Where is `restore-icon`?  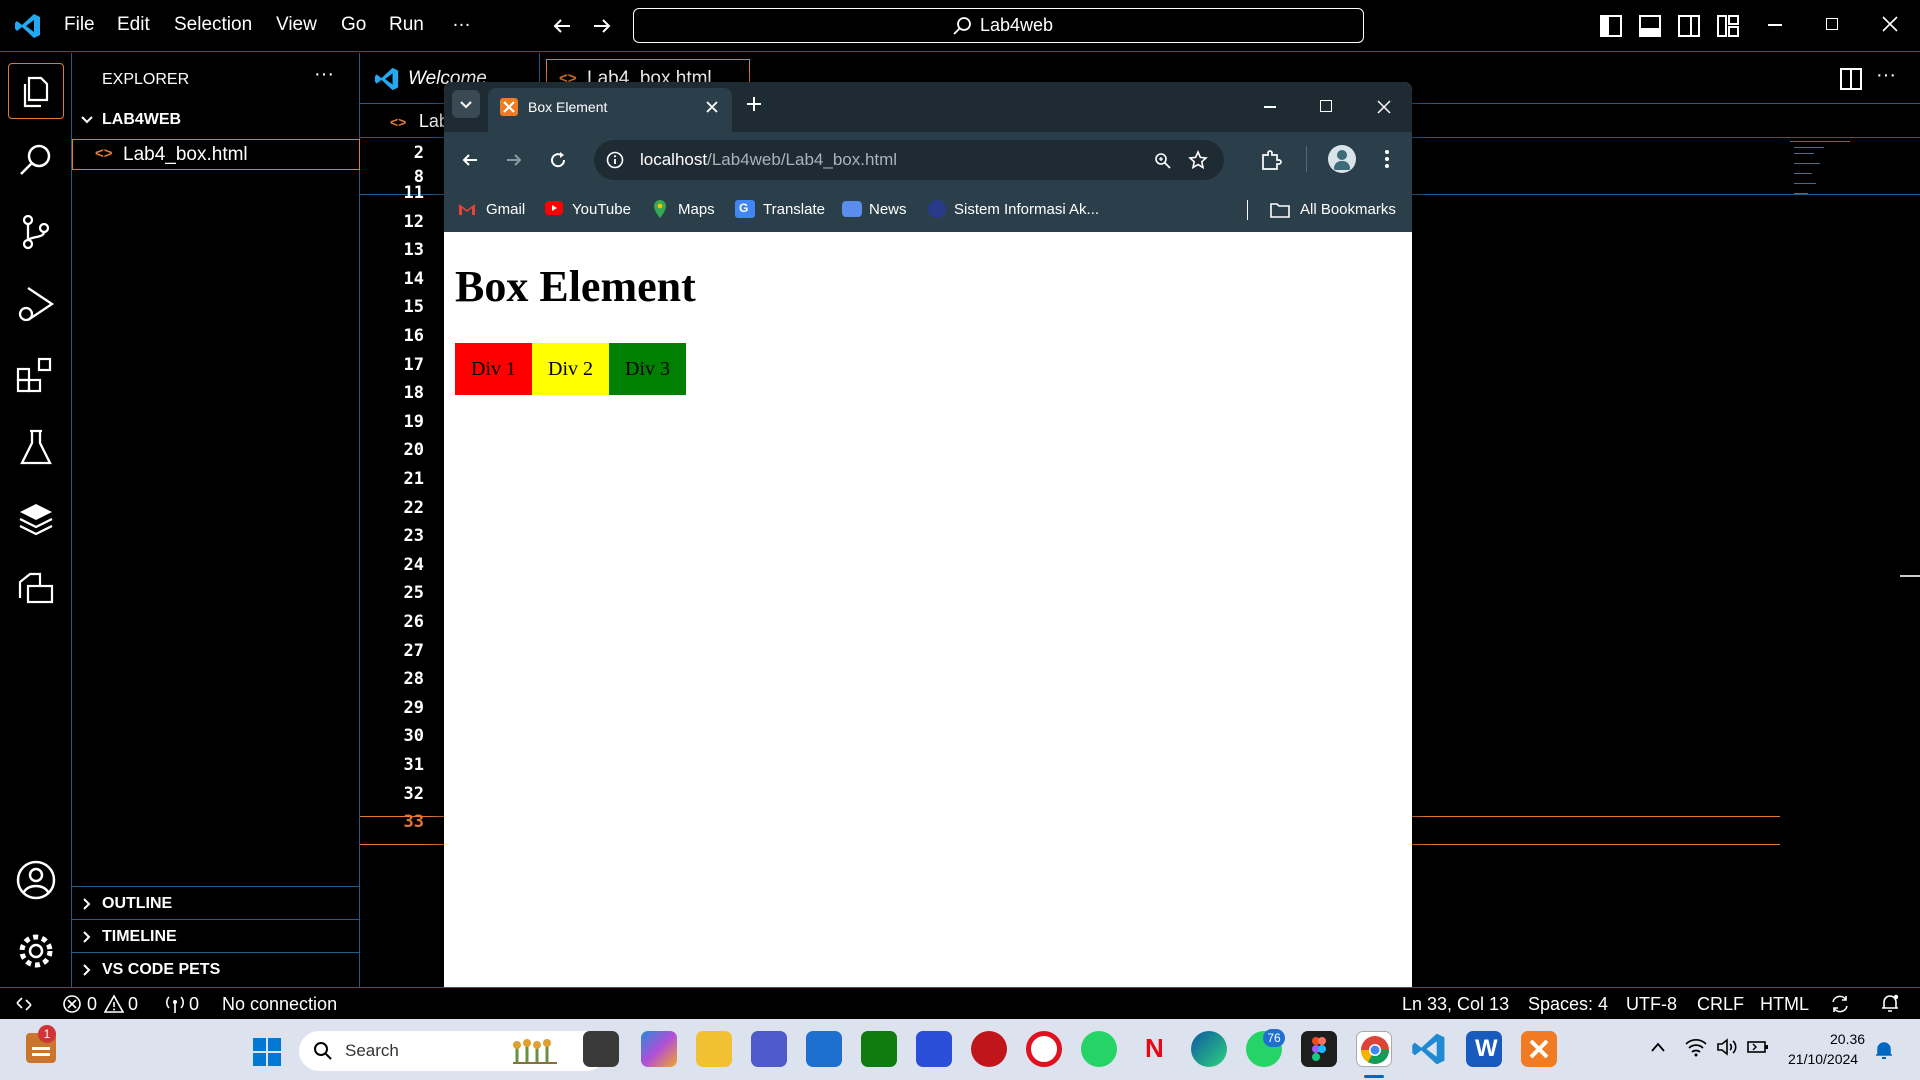 restore-icon is located at coordinates (1832, 24).